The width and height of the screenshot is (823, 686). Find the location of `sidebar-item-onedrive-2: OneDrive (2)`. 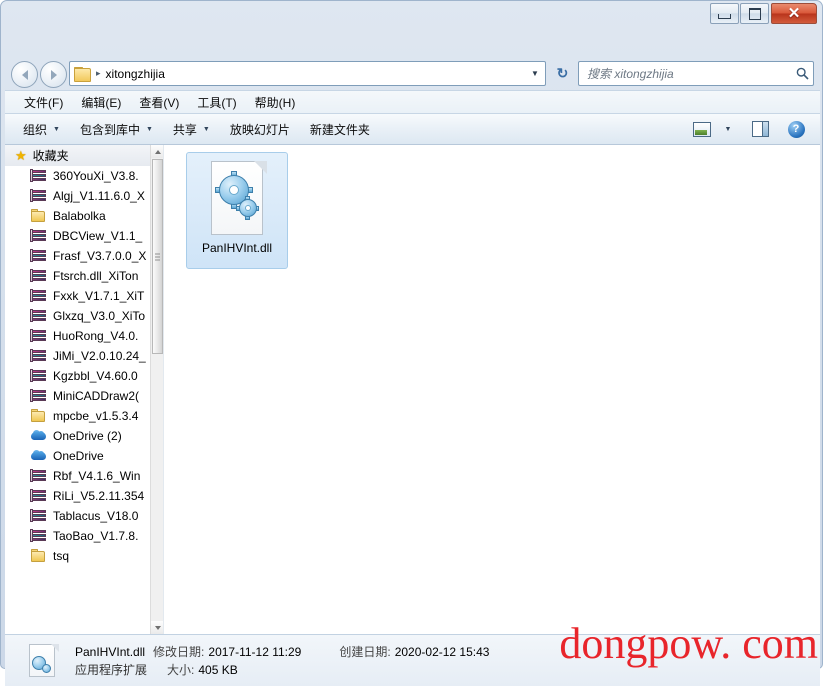

sidebar-item-onedrive-2: OneDrive (2) is located at coordinates (78, 436).